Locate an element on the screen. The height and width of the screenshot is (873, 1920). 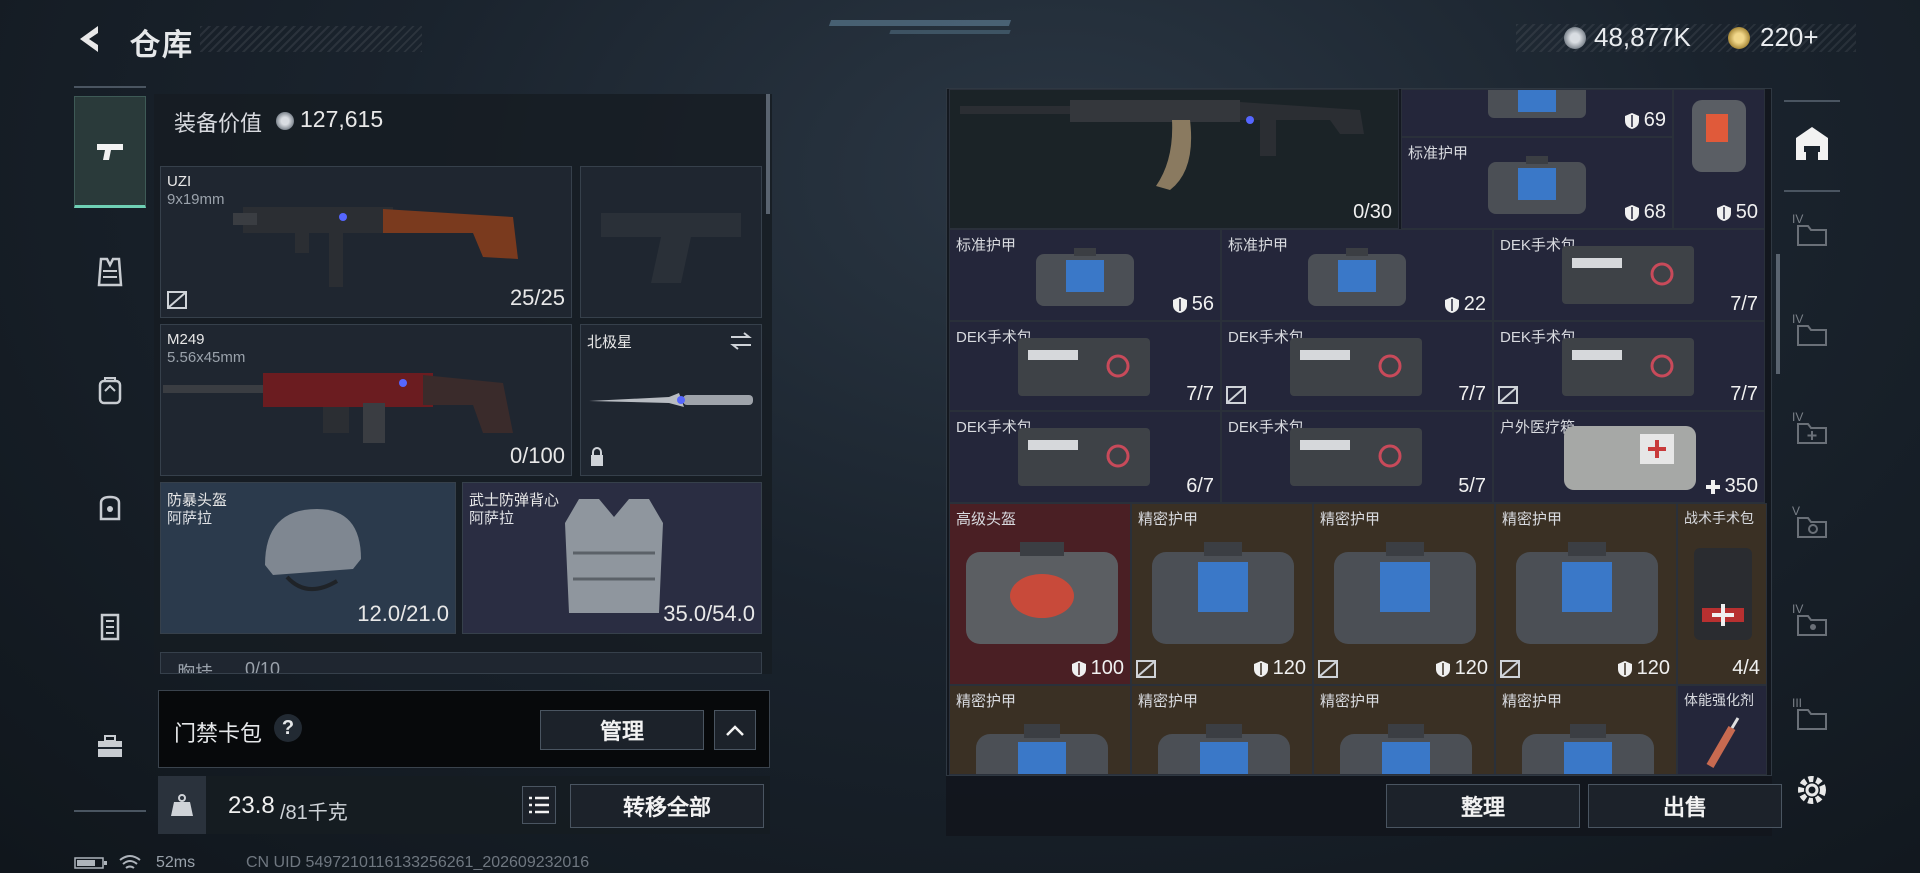
durability-shield-icon is located at coordinates (1631, 120).